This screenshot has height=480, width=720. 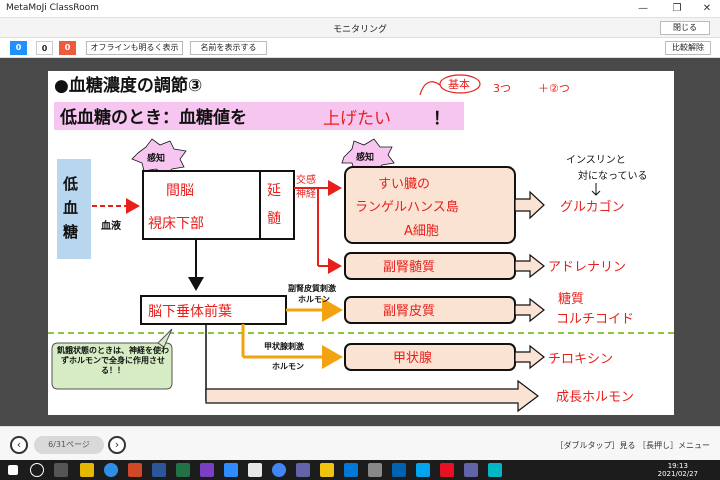 What do you see at coordinates (207, 470) in the screenshot?
I see `onenote-icon` at bounding box center [207, 470].